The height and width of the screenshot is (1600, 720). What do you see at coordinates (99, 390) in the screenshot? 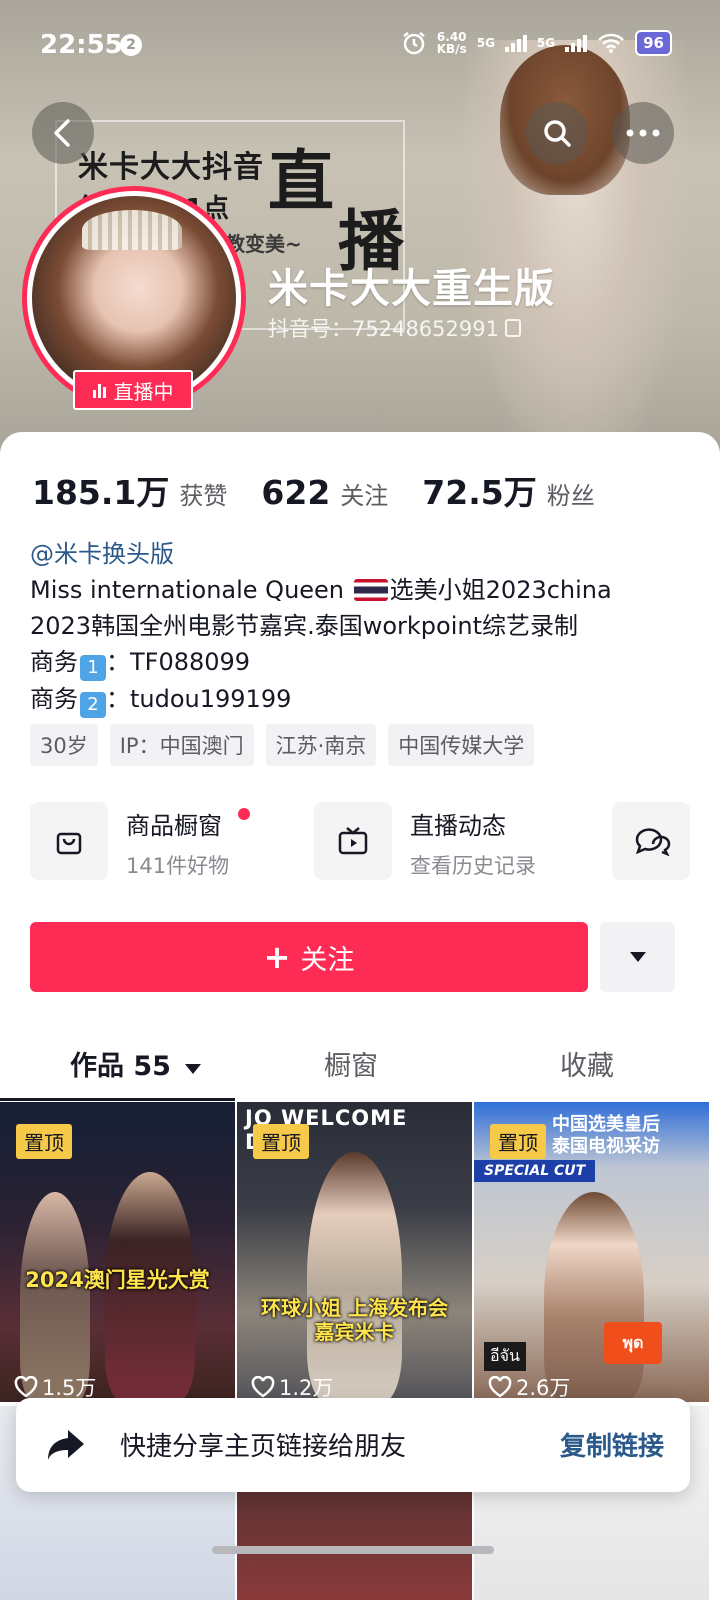
I see `live-bars-icon` at bounding box center [99, 390].